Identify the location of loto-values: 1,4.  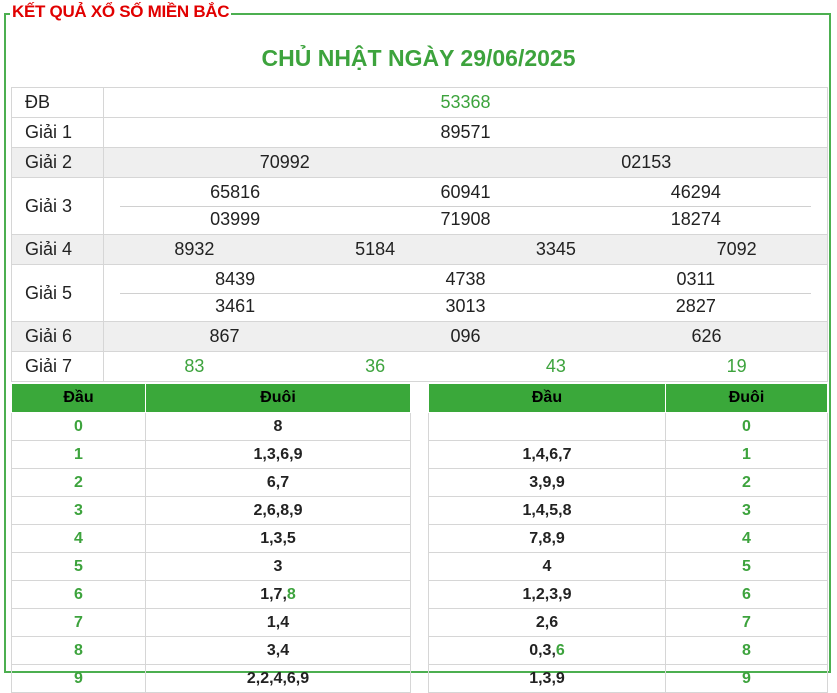
(278, 622).